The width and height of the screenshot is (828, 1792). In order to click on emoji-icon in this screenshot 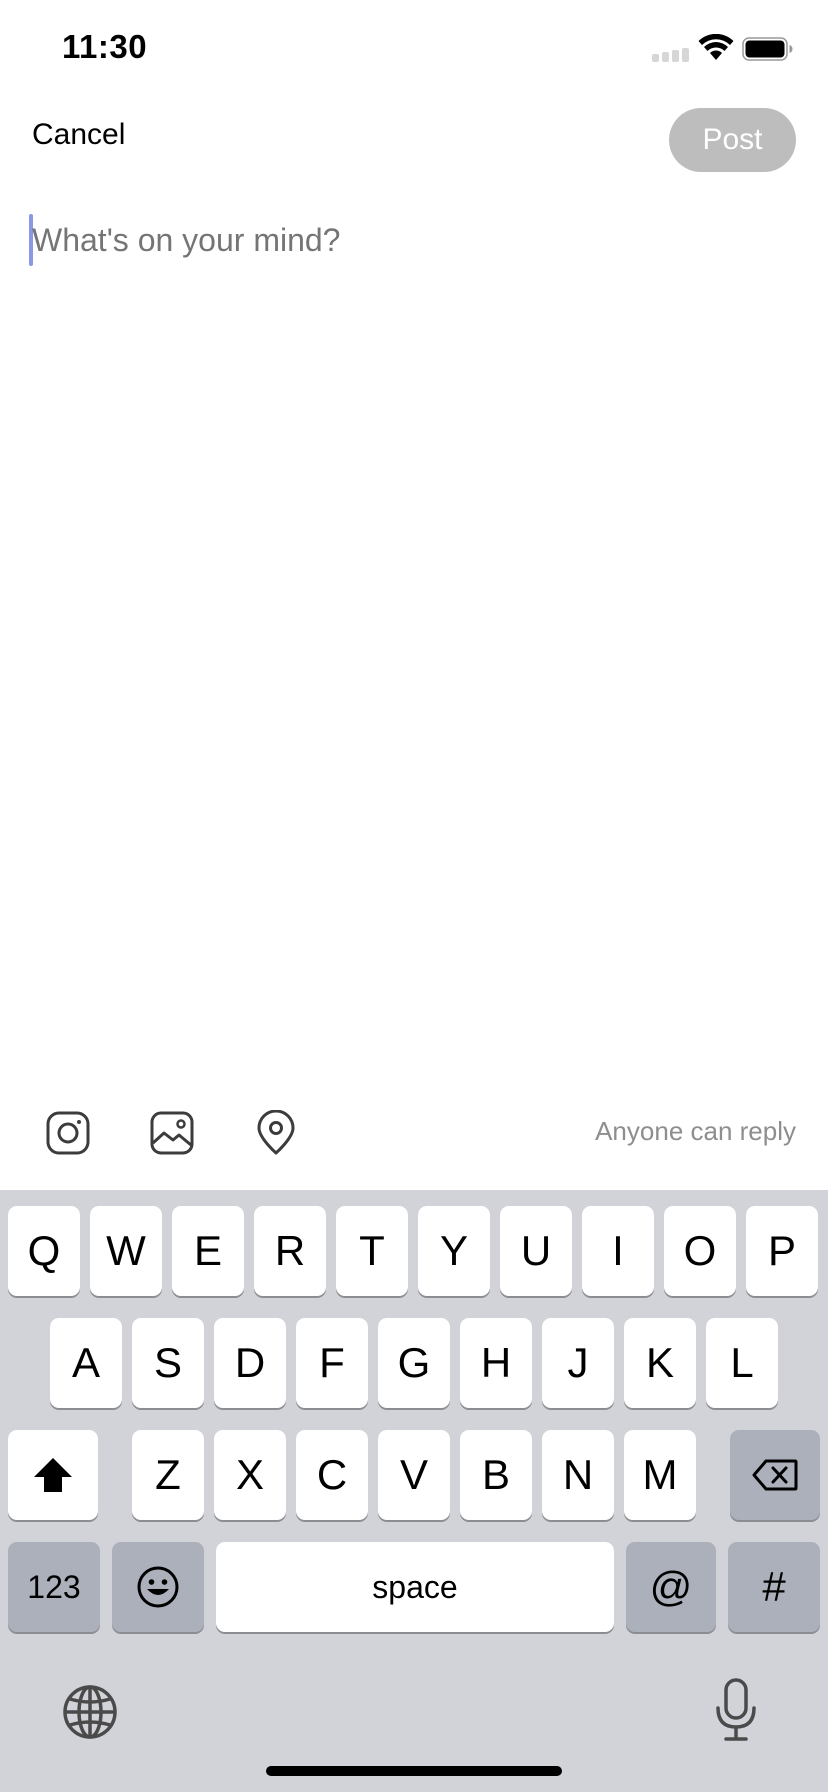, I will do `click(158, 1587)`.